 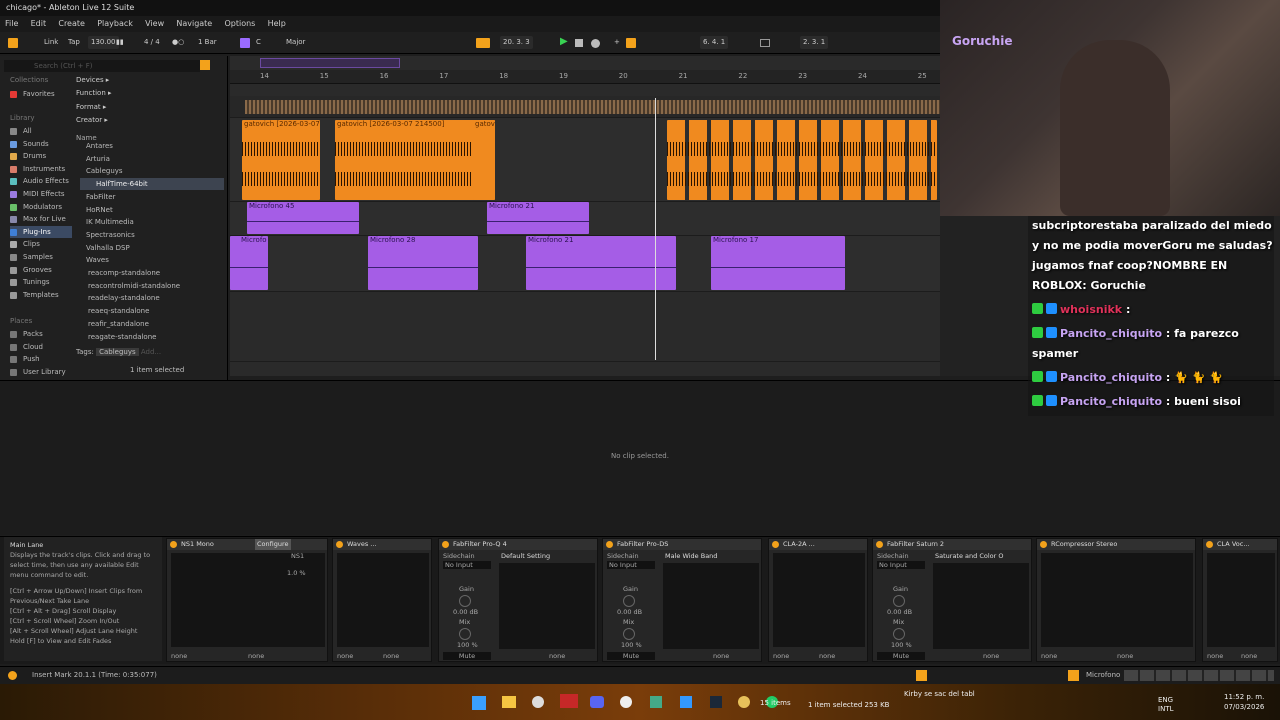 I want to click on tap-button: Tap, so click(x=74, y=42).